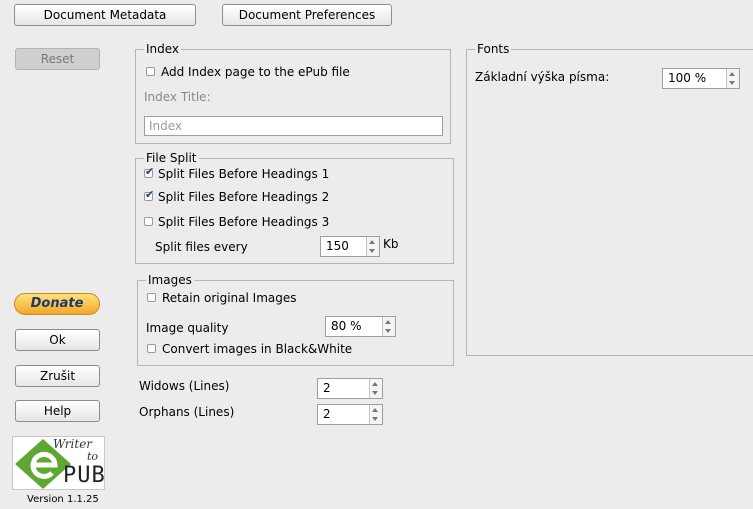 The image size is (753, 509). Describe the element at coordinates (244, 174) in the screenshot. I see `split-h1-label: Split Files Before Headings 1` at that location.